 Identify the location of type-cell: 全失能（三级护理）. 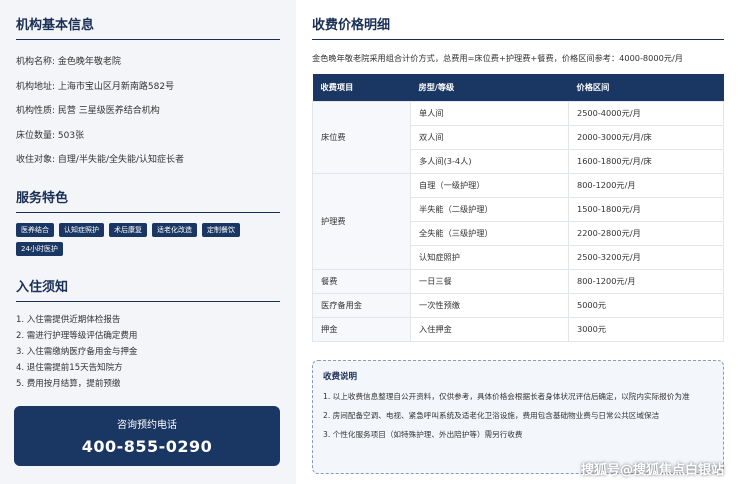
(489, 233).